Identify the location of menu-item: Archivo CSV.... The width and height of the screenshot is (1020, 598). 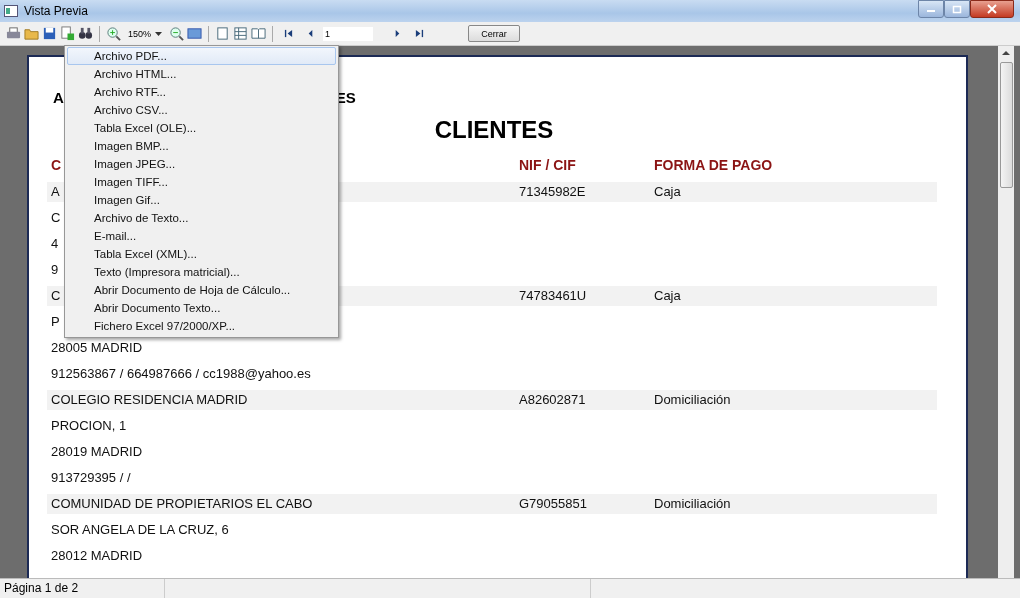
(201, 110).